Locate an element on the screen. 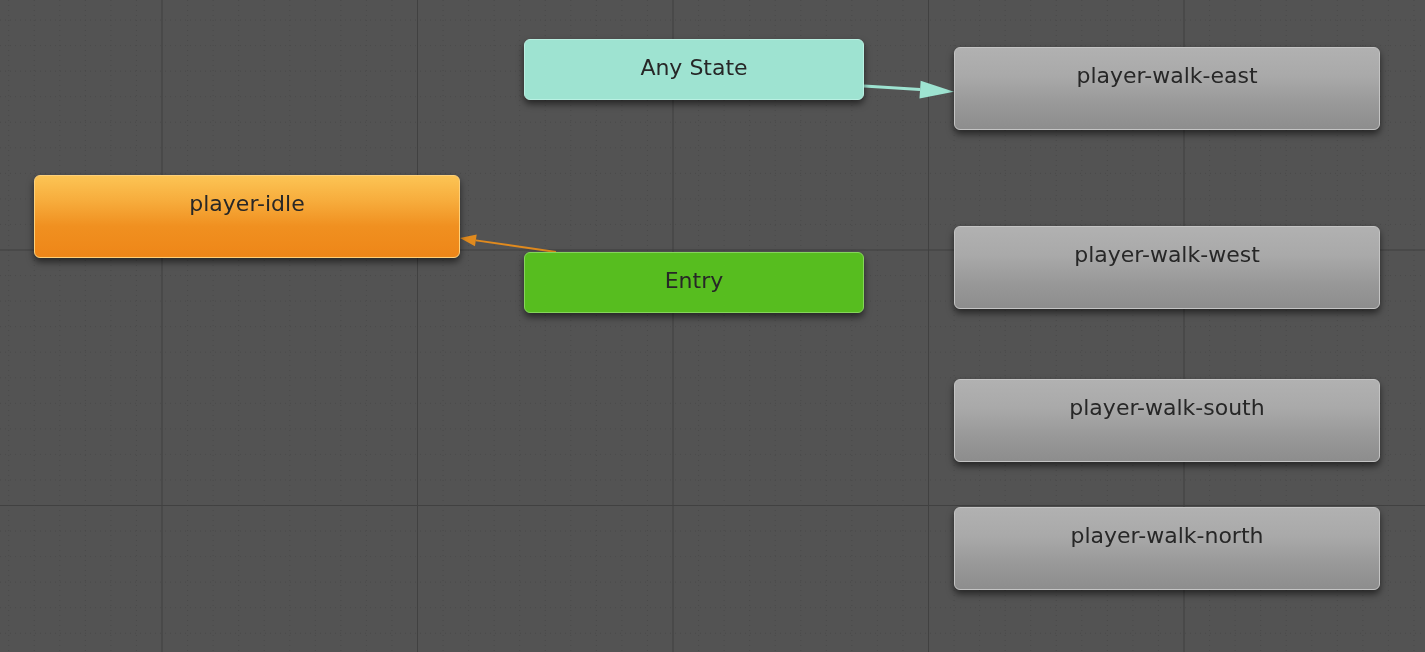  state-node: player-idle is located at coordinates (247, 216).